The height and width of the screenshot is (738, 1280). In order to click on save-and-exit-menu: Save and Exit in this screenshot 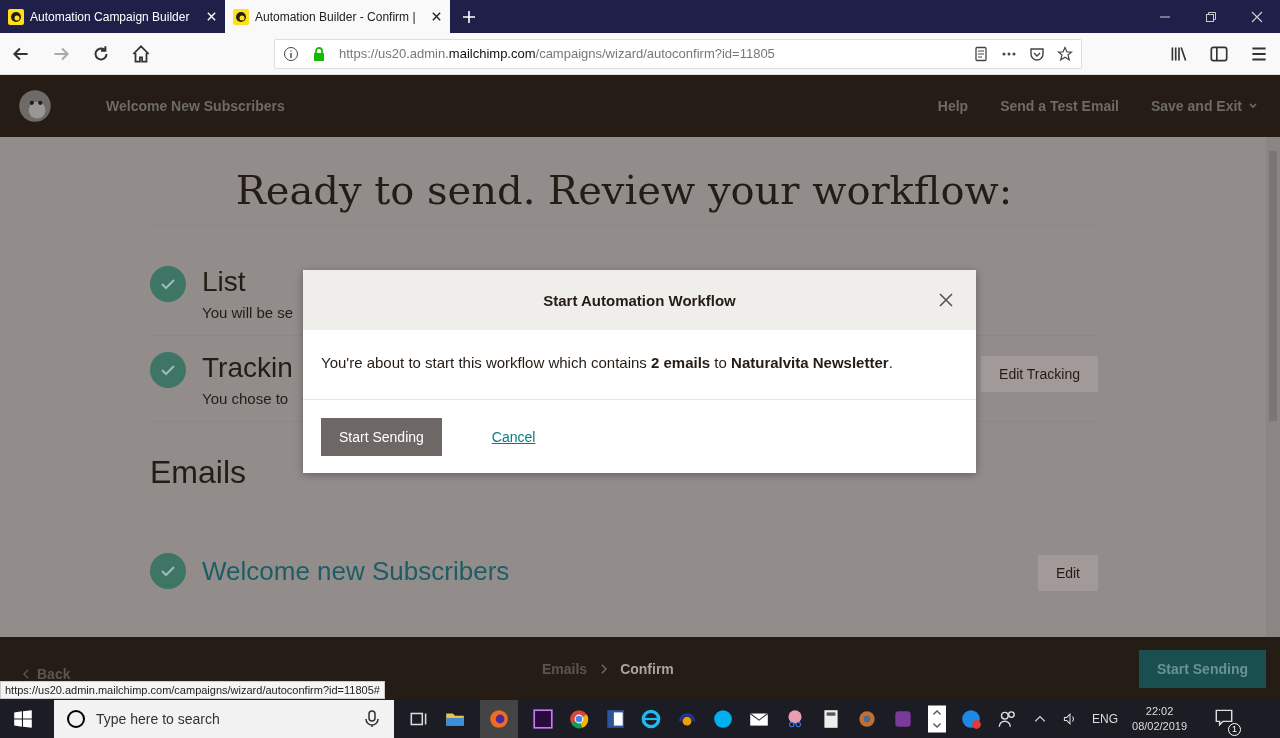, I will do `click(1204, 106)`.